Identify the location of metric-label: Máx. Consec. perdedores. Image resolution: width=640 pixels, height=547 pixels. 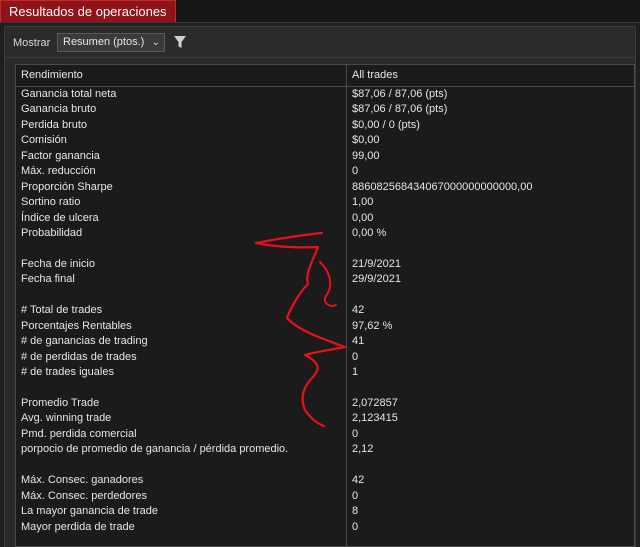
(84, 495).